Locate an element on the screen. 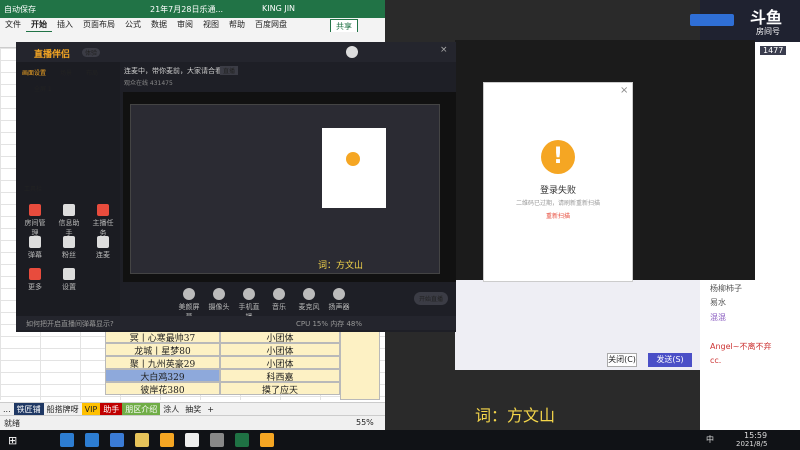 This screenshot has width=800, height=450. toolbar-label: 摄像头 is located at coordinates (219, 307).